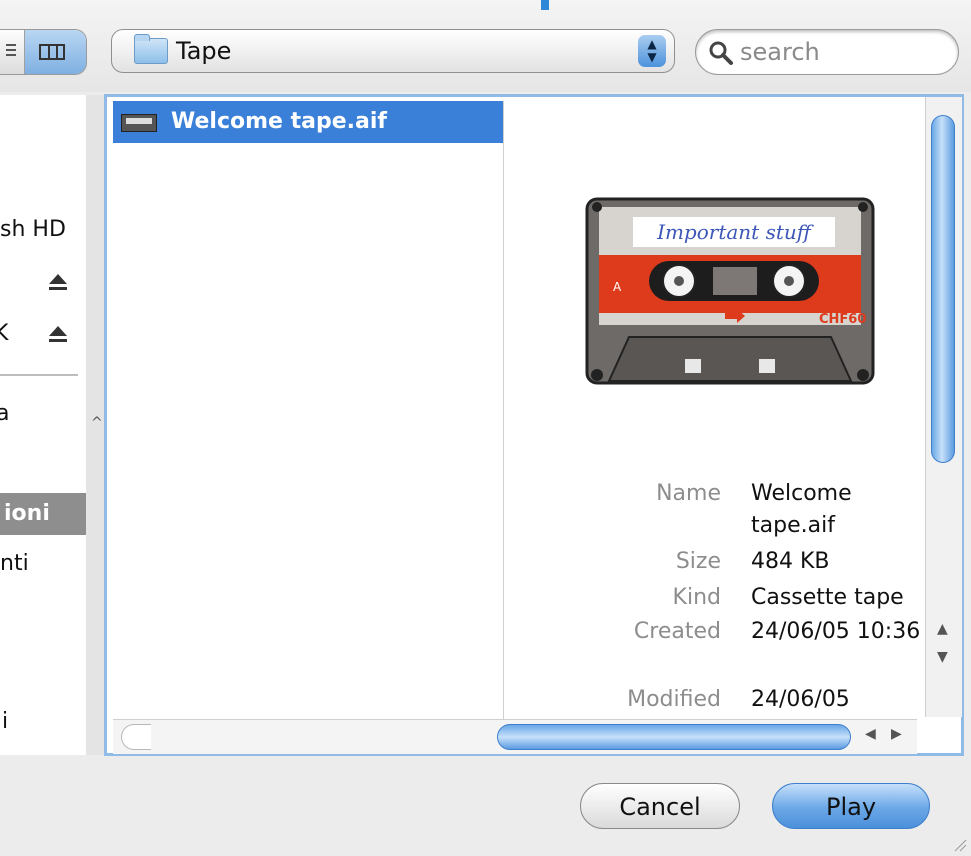 Image resolution: width=971 pixels, height=856 pixels. I want to click on sidebar-splitter: ^, so click(95, 425).